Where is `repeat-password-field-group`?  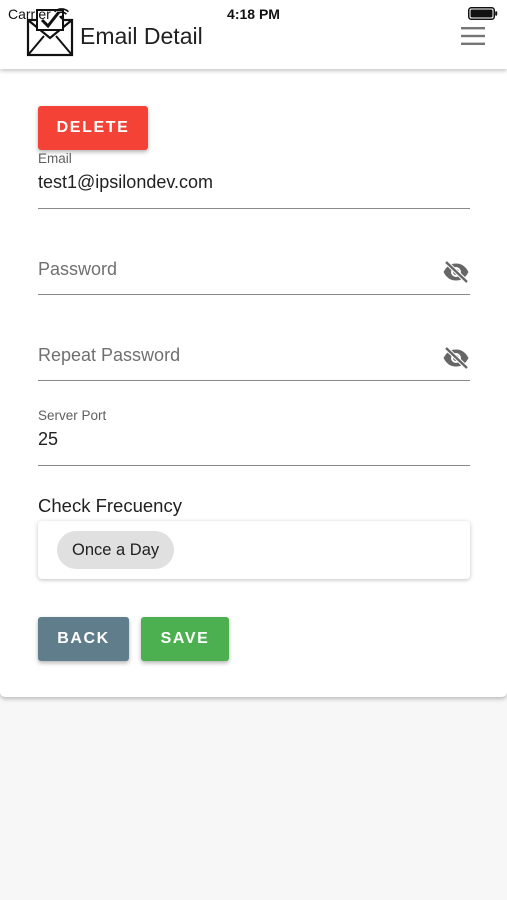
repeat-password-field-group is located at coordinates (254, 352).